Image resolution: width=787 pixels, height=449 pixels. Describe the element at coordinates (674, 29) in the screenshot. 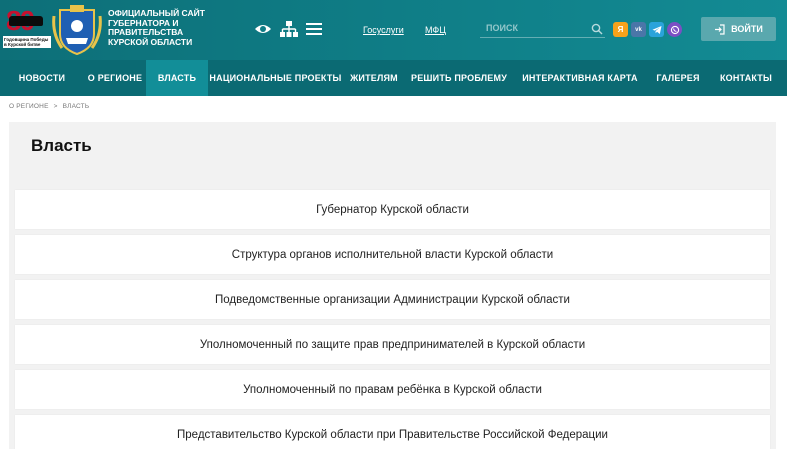

I see `viber-icon` at that location.